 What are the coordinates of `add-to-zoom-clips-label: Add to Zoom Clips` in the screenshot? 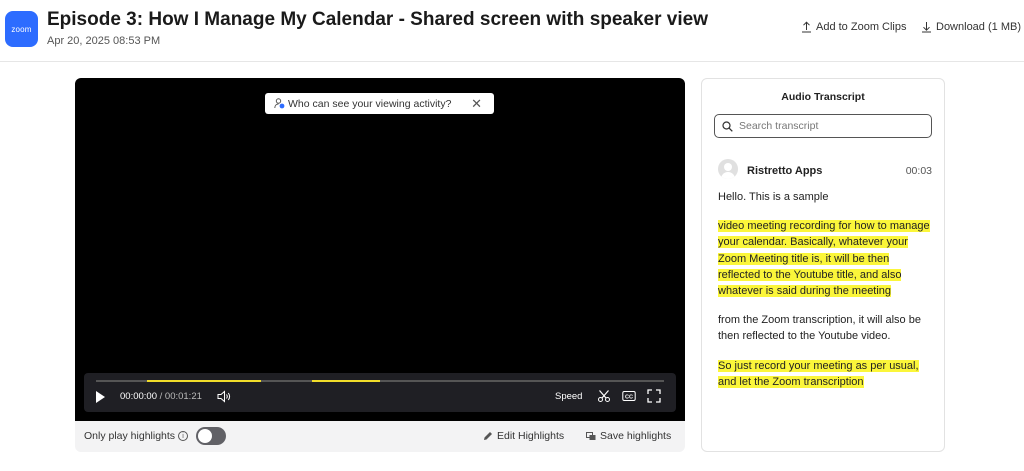 It's located at (861, 27).